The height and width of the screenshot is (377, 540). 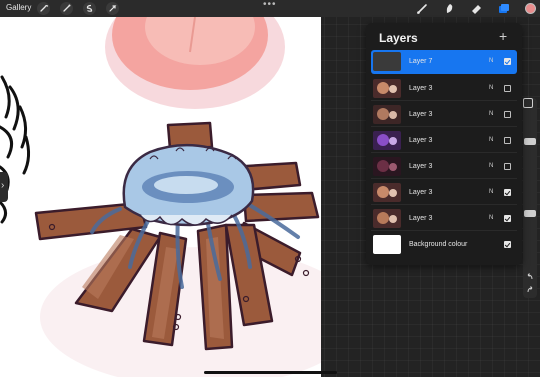 I want to click on wrench-icon, so click(x=43, y=8).